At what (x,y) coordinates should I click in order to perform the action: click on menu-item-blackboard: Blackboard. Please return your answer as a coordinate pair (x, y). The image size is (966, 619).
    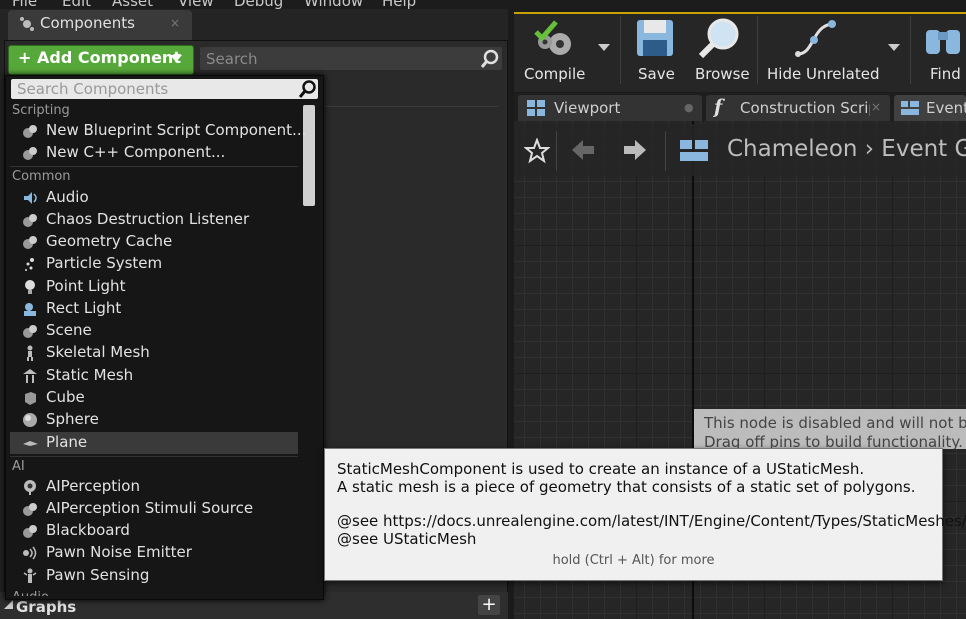
    Looking at the image, I should click on (154, 531).